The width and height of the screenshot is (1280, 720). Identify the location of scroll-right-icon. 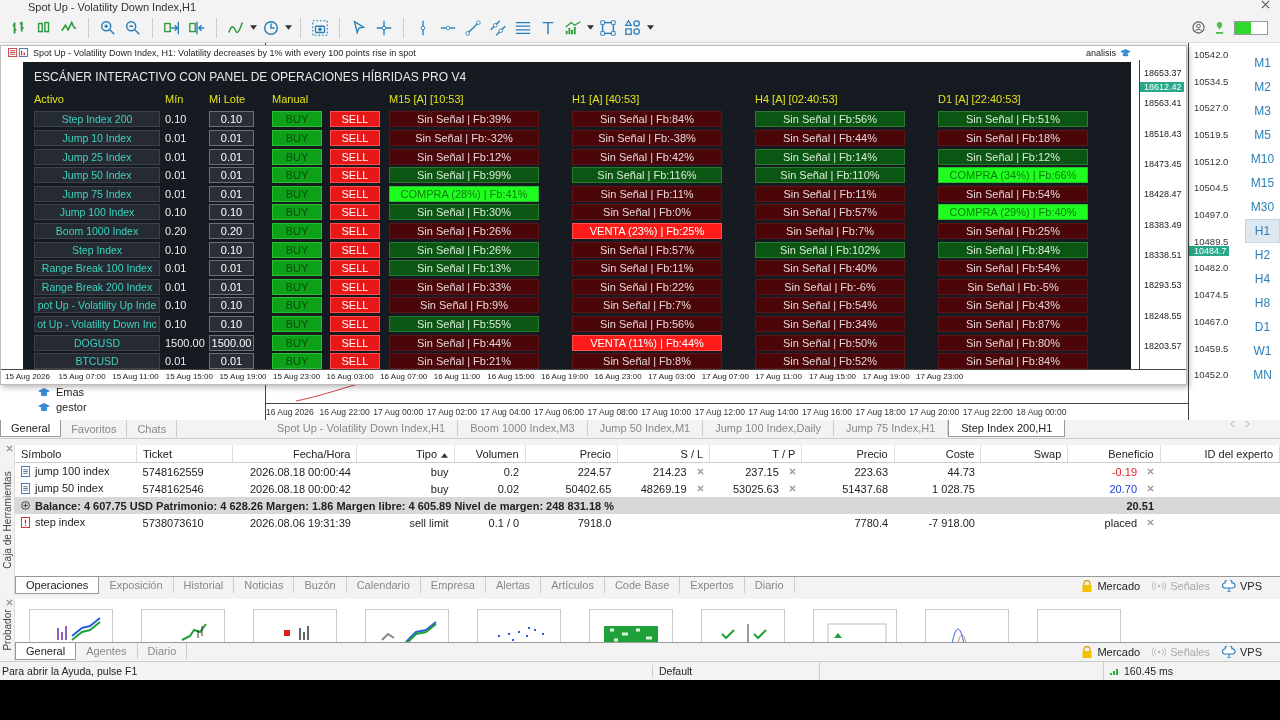
(1247, 424).